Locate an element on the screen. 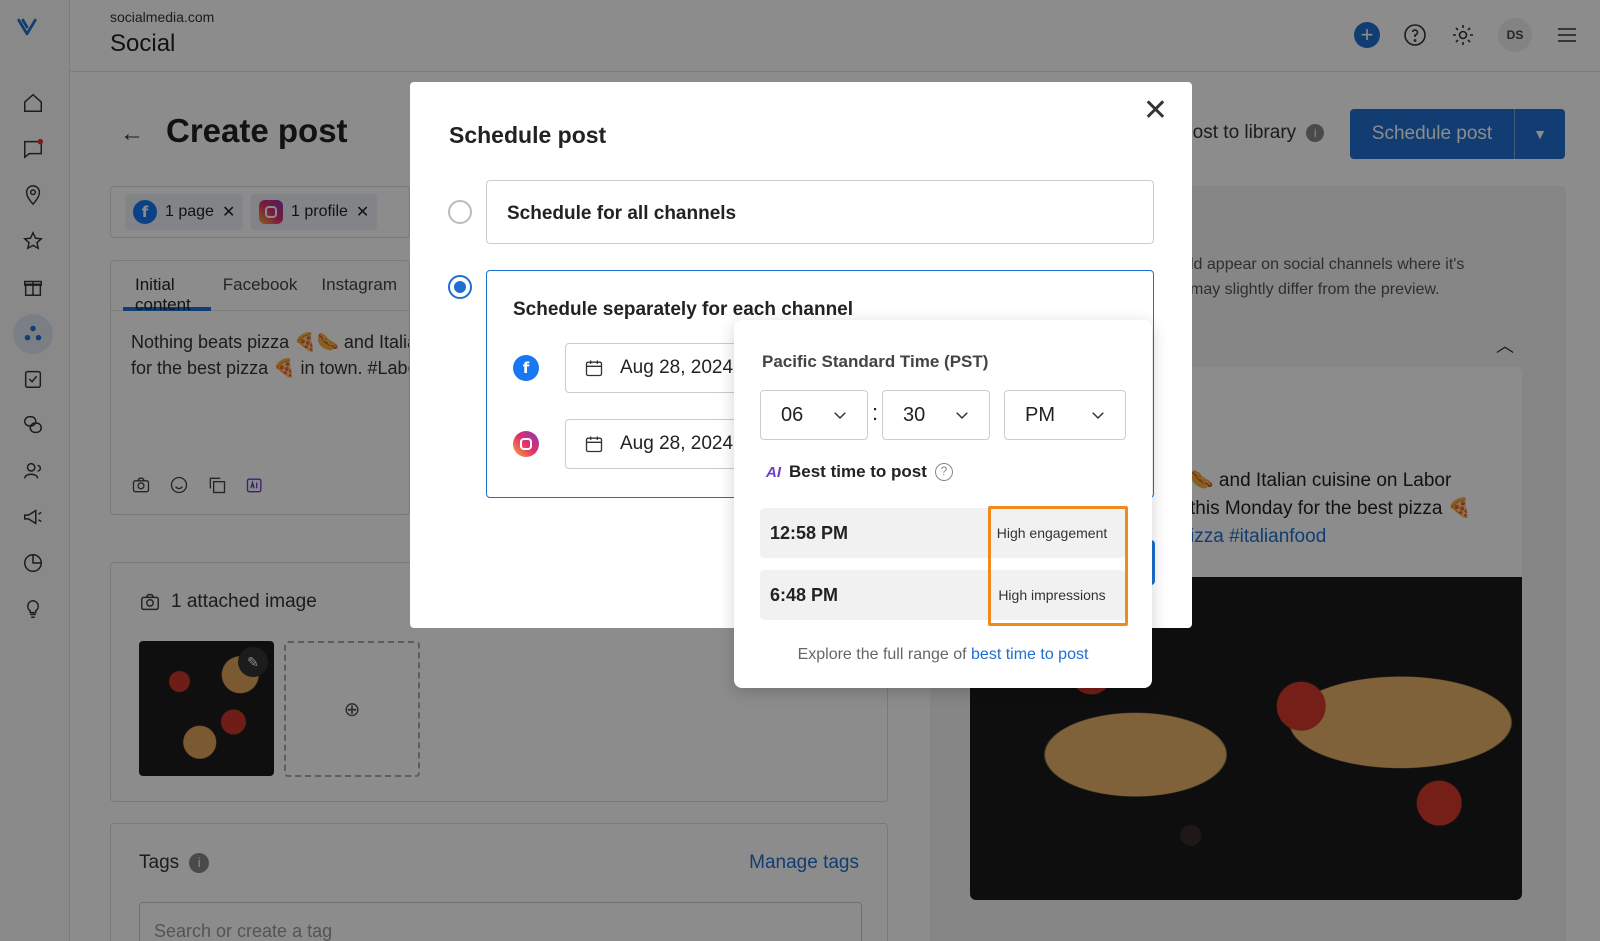 Image resolution: width=1600 pixels, height=941 pixels. facebook-icon: f is located at coordinates (526, 368).